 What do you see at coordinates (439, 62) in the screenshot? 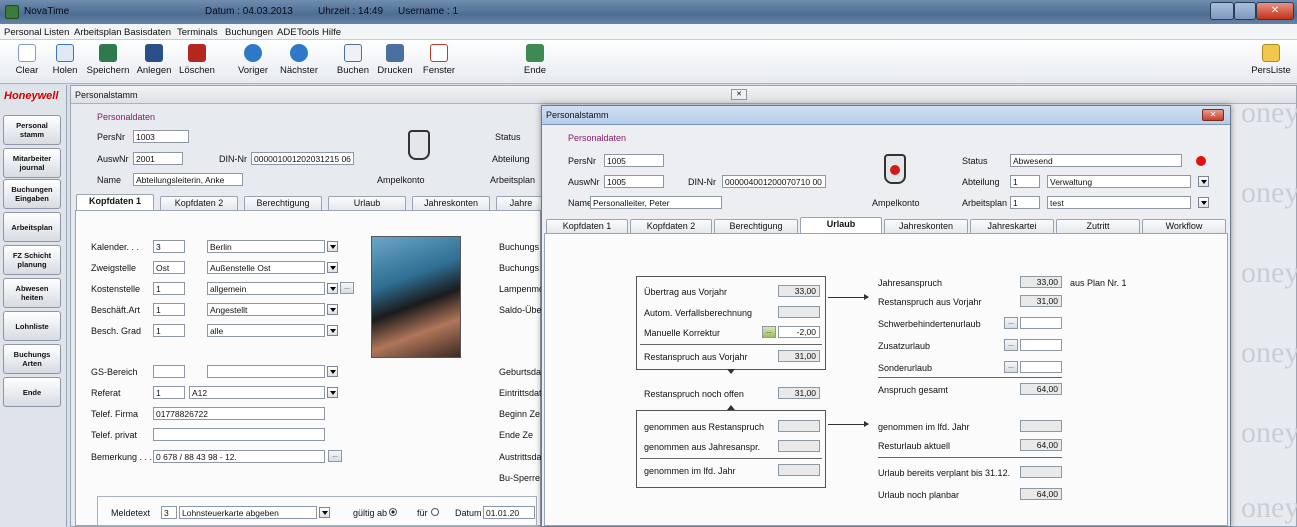
I see `fenster-button: Fenster` at bounding box center [439, 62].